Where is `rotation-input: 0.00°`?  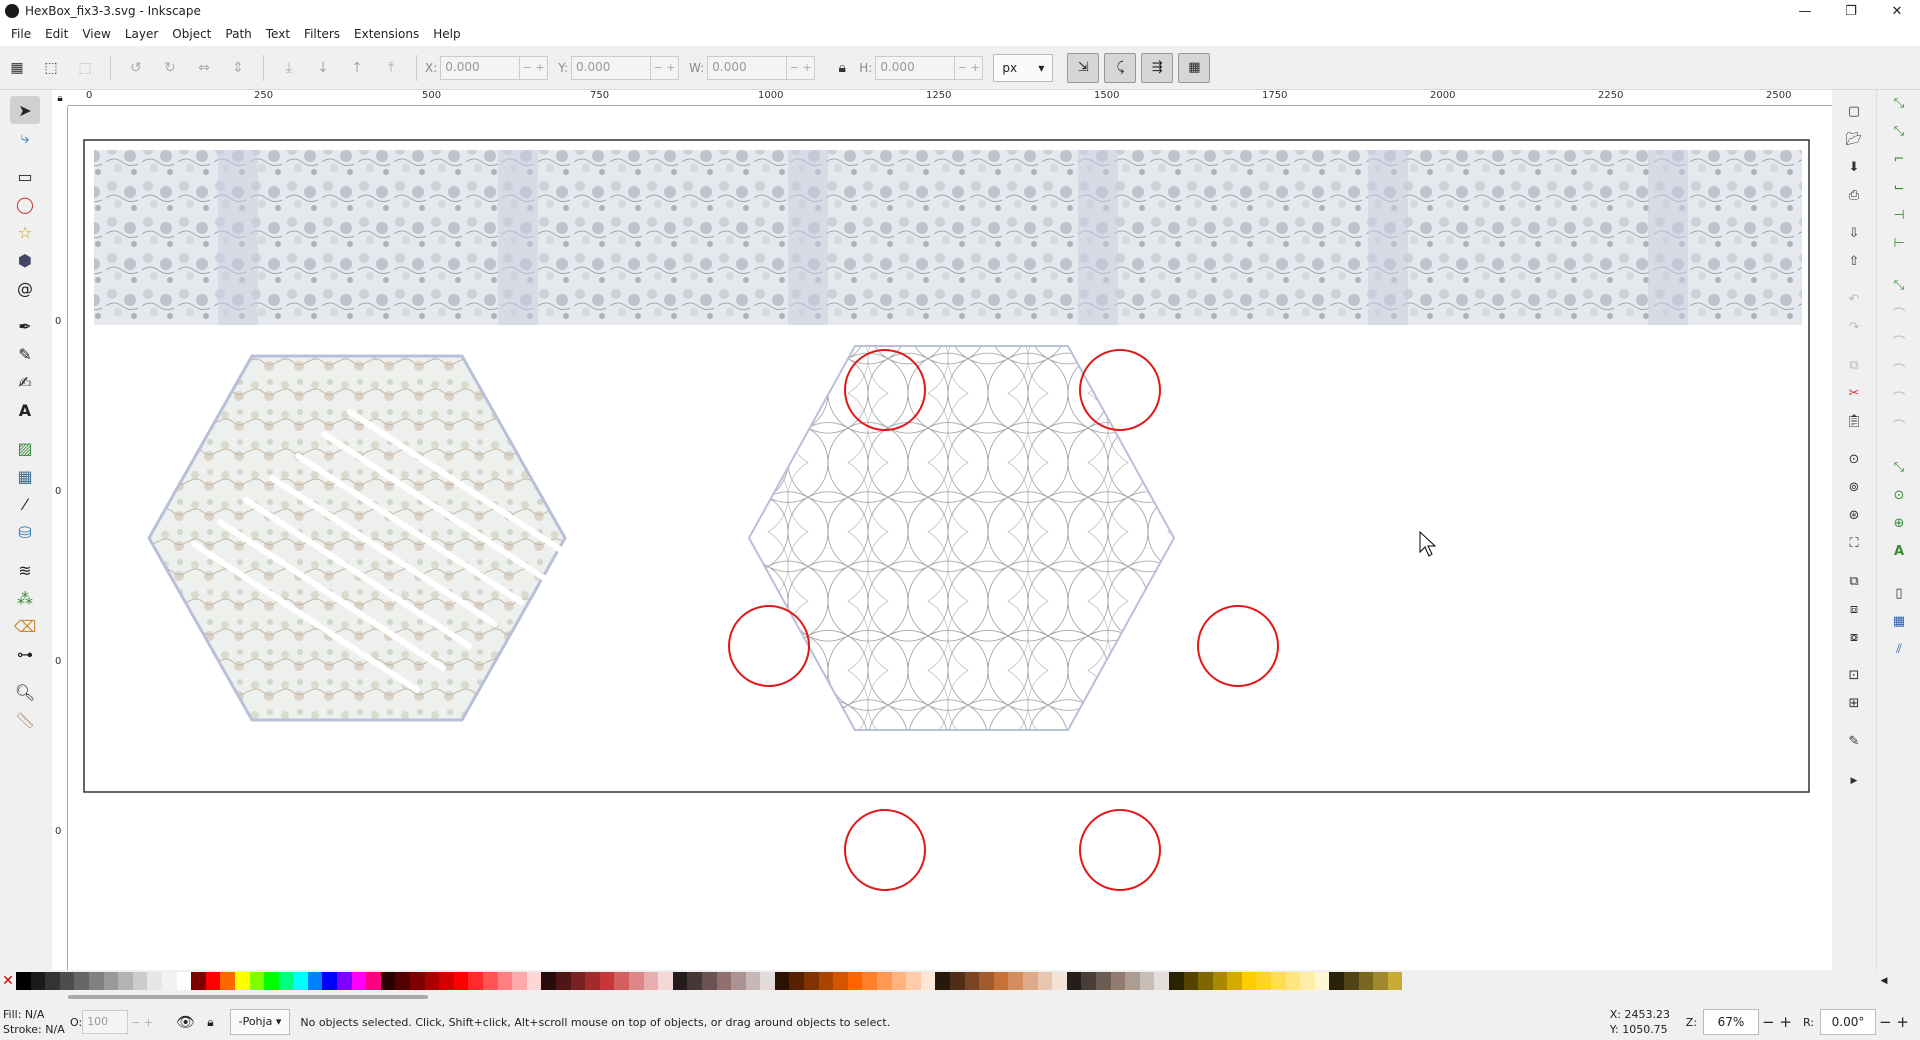 rotation-input: 0.00° is located at coordinates (1848, 1022).